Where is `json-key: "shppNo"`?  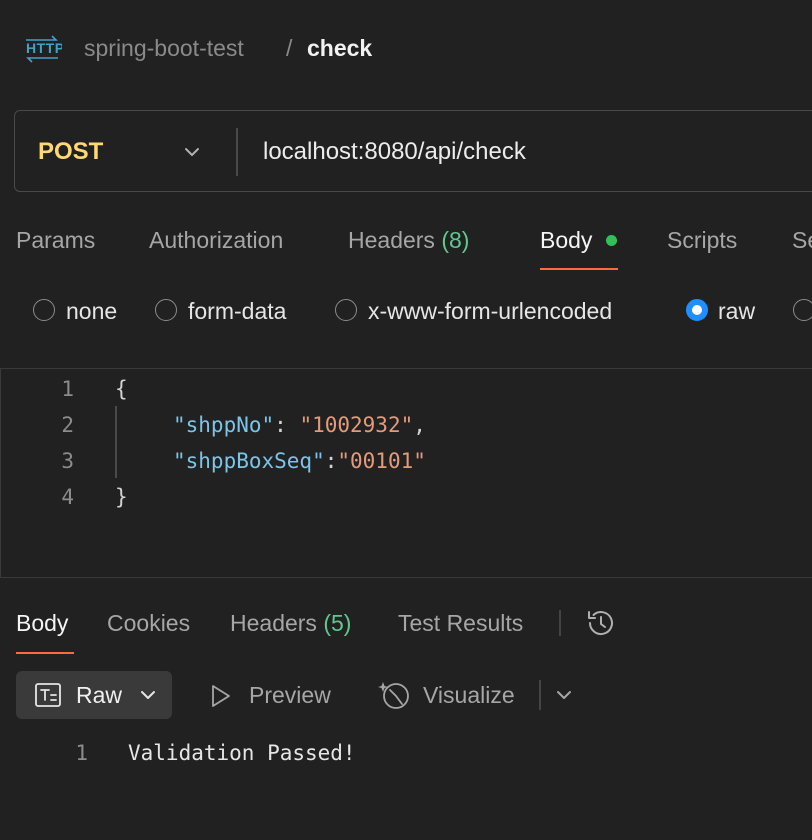 json-key: "shppNo" is located at coordinates (224, 425).